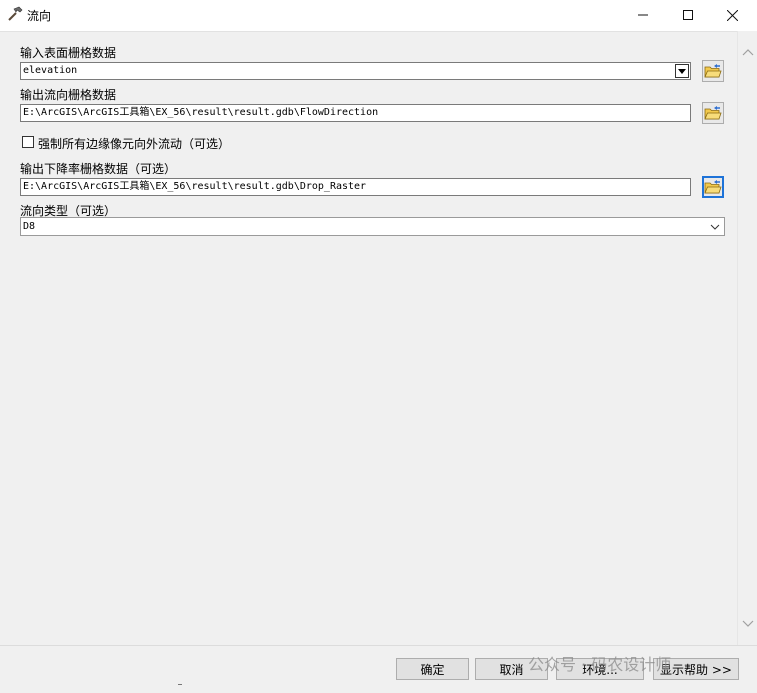 The height and width of the screenshot is (693, 757). I want to click on maximize-button, so click(687, 15).